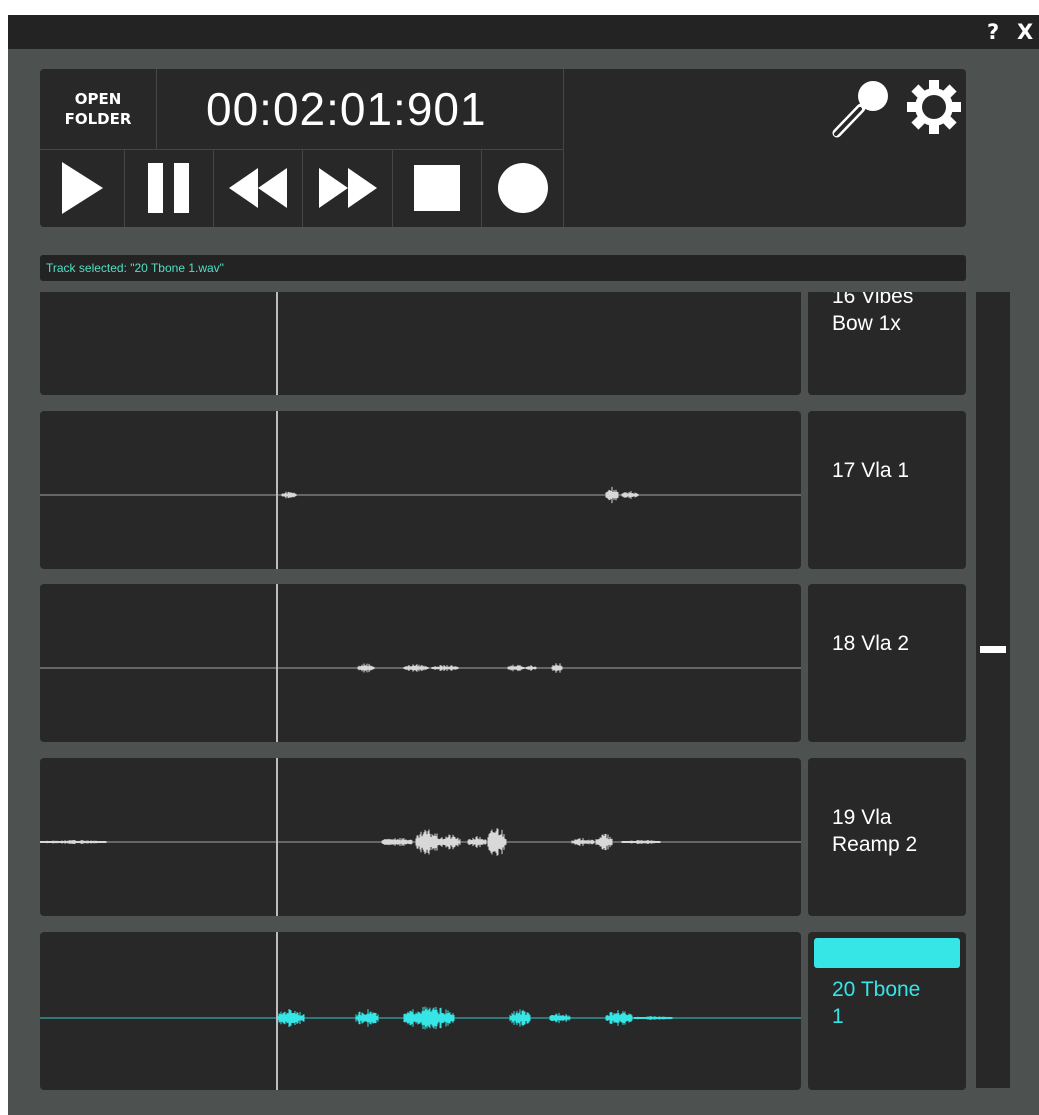 This screenshot has width=1039, height=1115. Describe the element at coordinates (523, 32) in the screenshot. I see `title-bar: ? X` at that location.